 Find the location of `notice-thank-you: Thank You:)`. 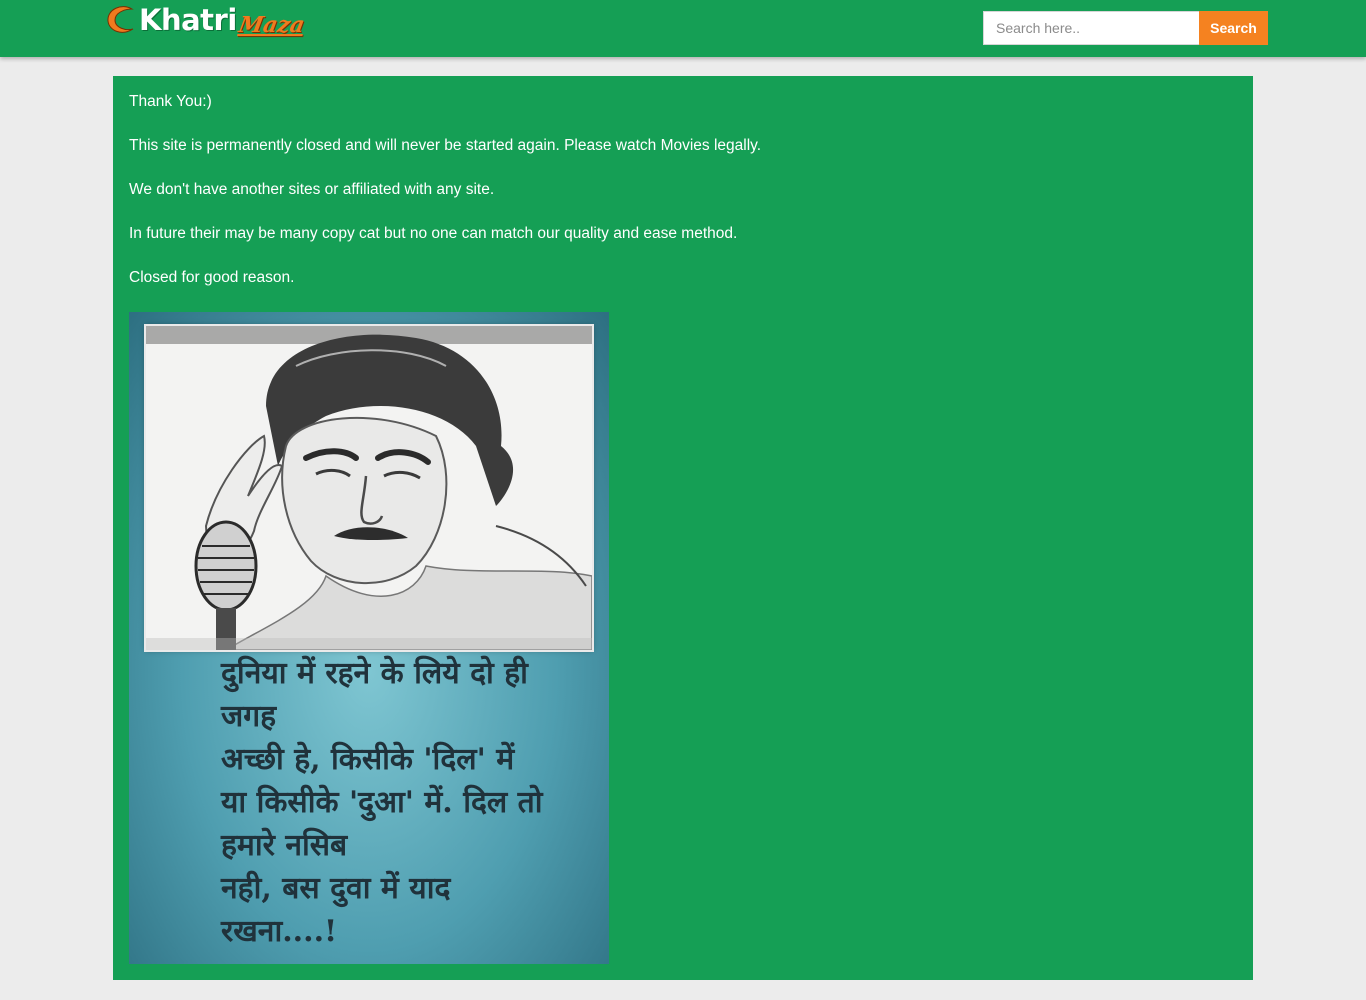

notice-thank-you: Thank You:) is located at coordinates (170, 101).